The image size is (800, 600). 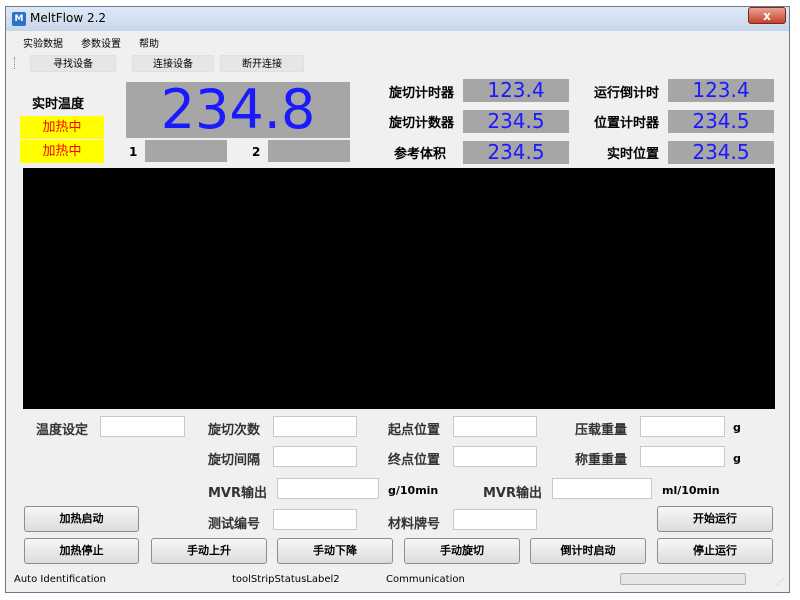 I want to click on countdown-value: 123.4, so click(x=721, y=90).